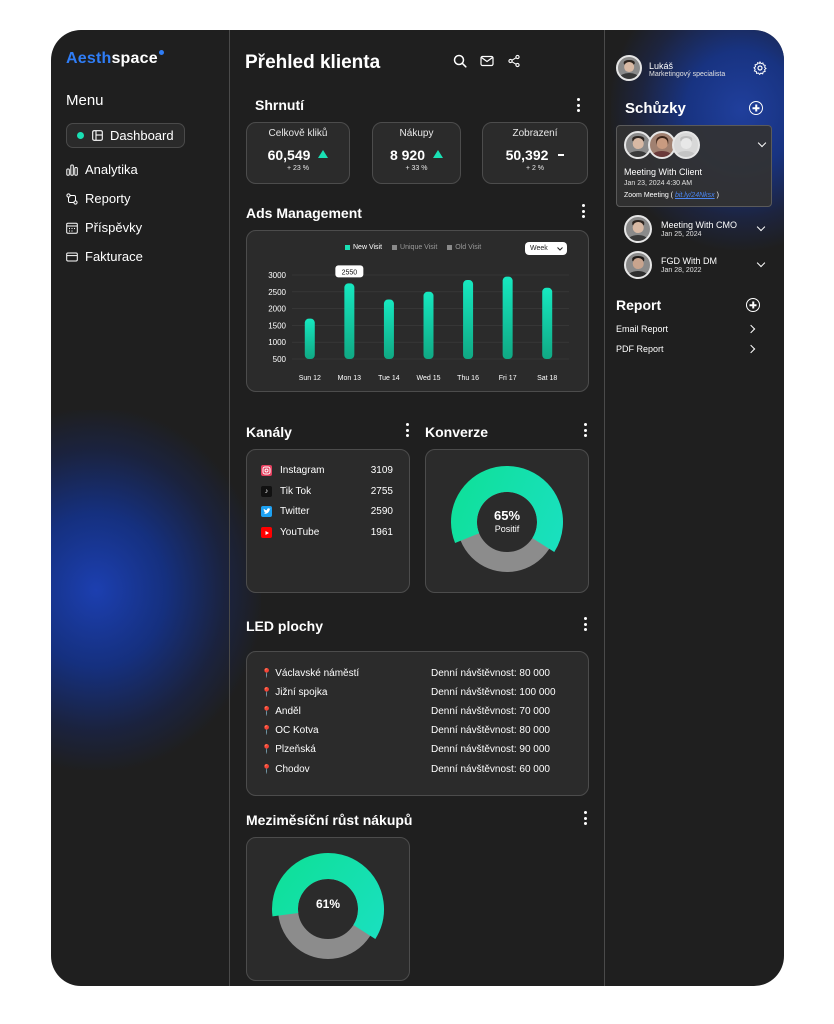 The image size is (834, 1024). What do you see at coordinates (629, 68) in the screenshot?
I see `user-avatar` at bounding box center [629, 68].